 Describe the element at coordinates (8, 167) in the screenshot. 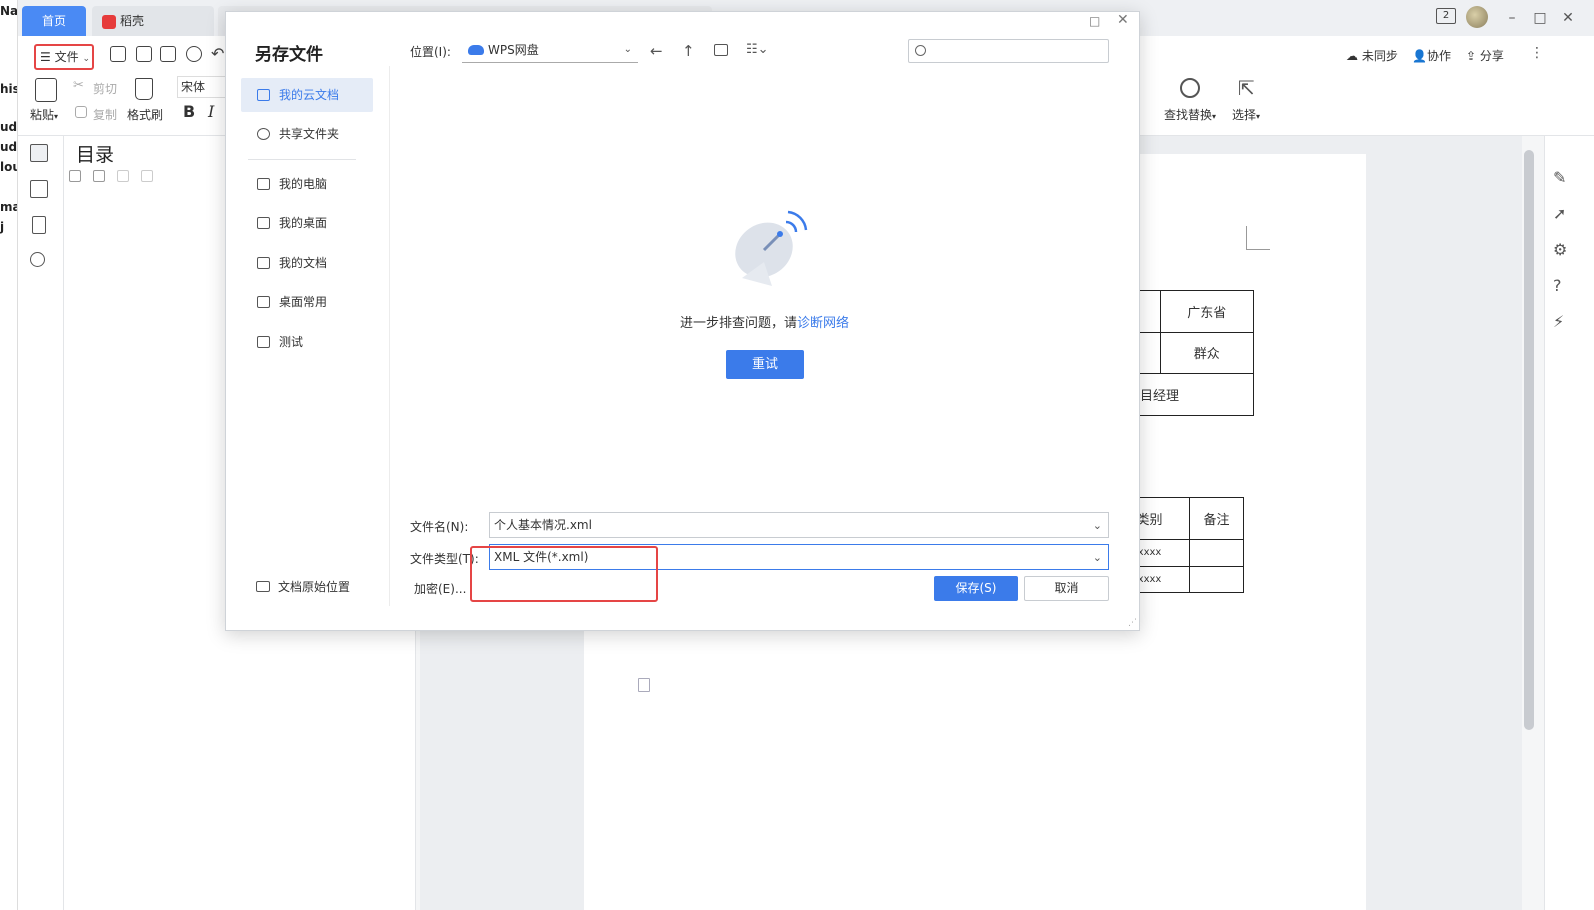

I see `desktop-text: lou` at that location.